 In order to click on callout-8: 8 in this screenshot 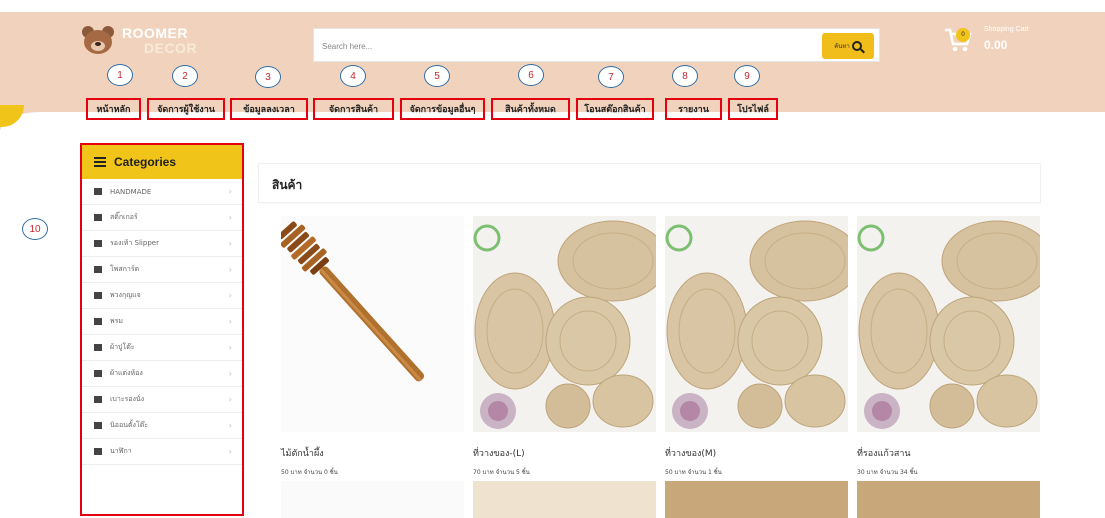, I will do `click(685, 76)`.